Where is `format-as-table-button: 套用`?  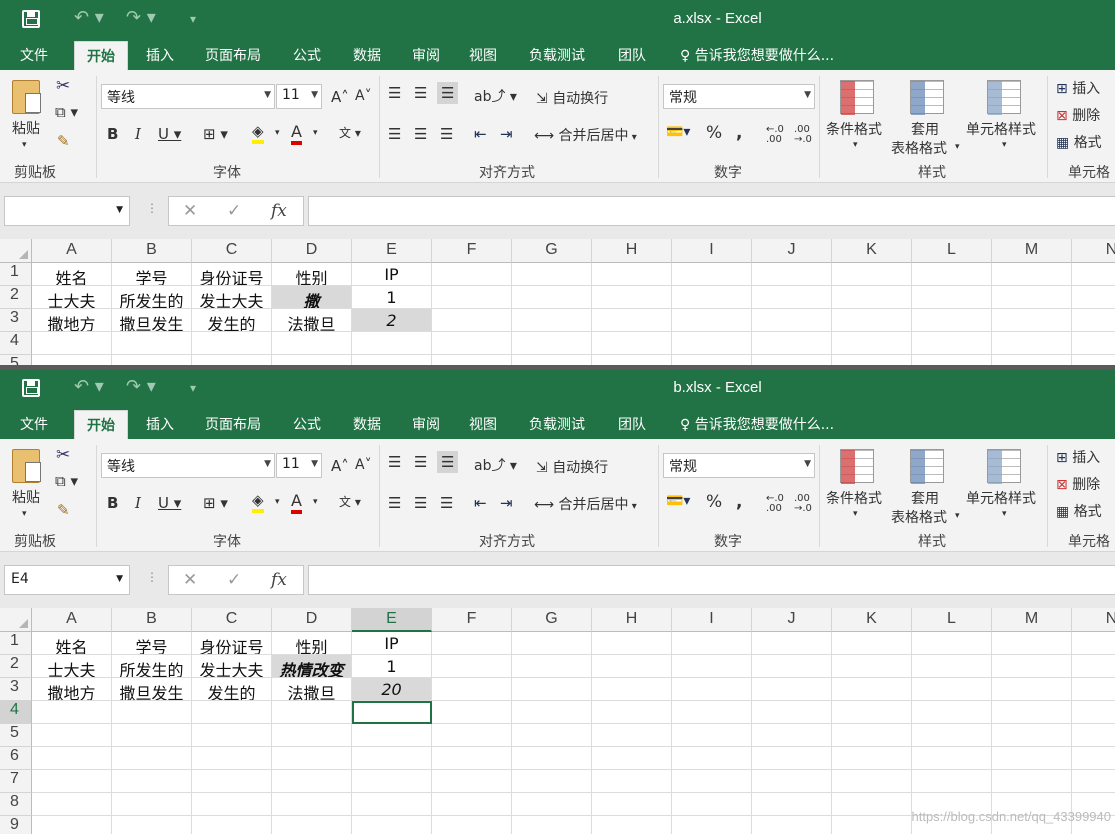 format-as-table-button: 套用 is located at coordinates (925, 498).